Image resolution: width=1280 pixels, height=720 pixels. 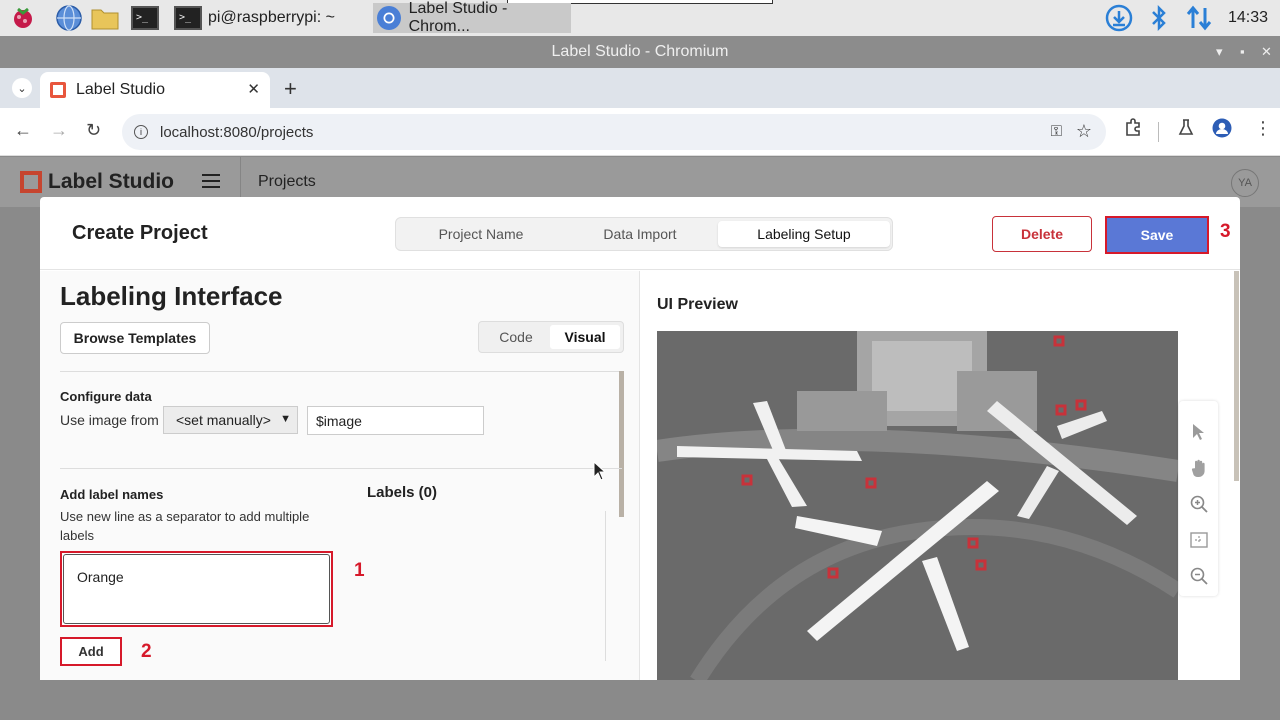 What do you see at coordinates (105, 18) in the screenshot?
I see `file-manager-icon` at bounding box center [105, 18].